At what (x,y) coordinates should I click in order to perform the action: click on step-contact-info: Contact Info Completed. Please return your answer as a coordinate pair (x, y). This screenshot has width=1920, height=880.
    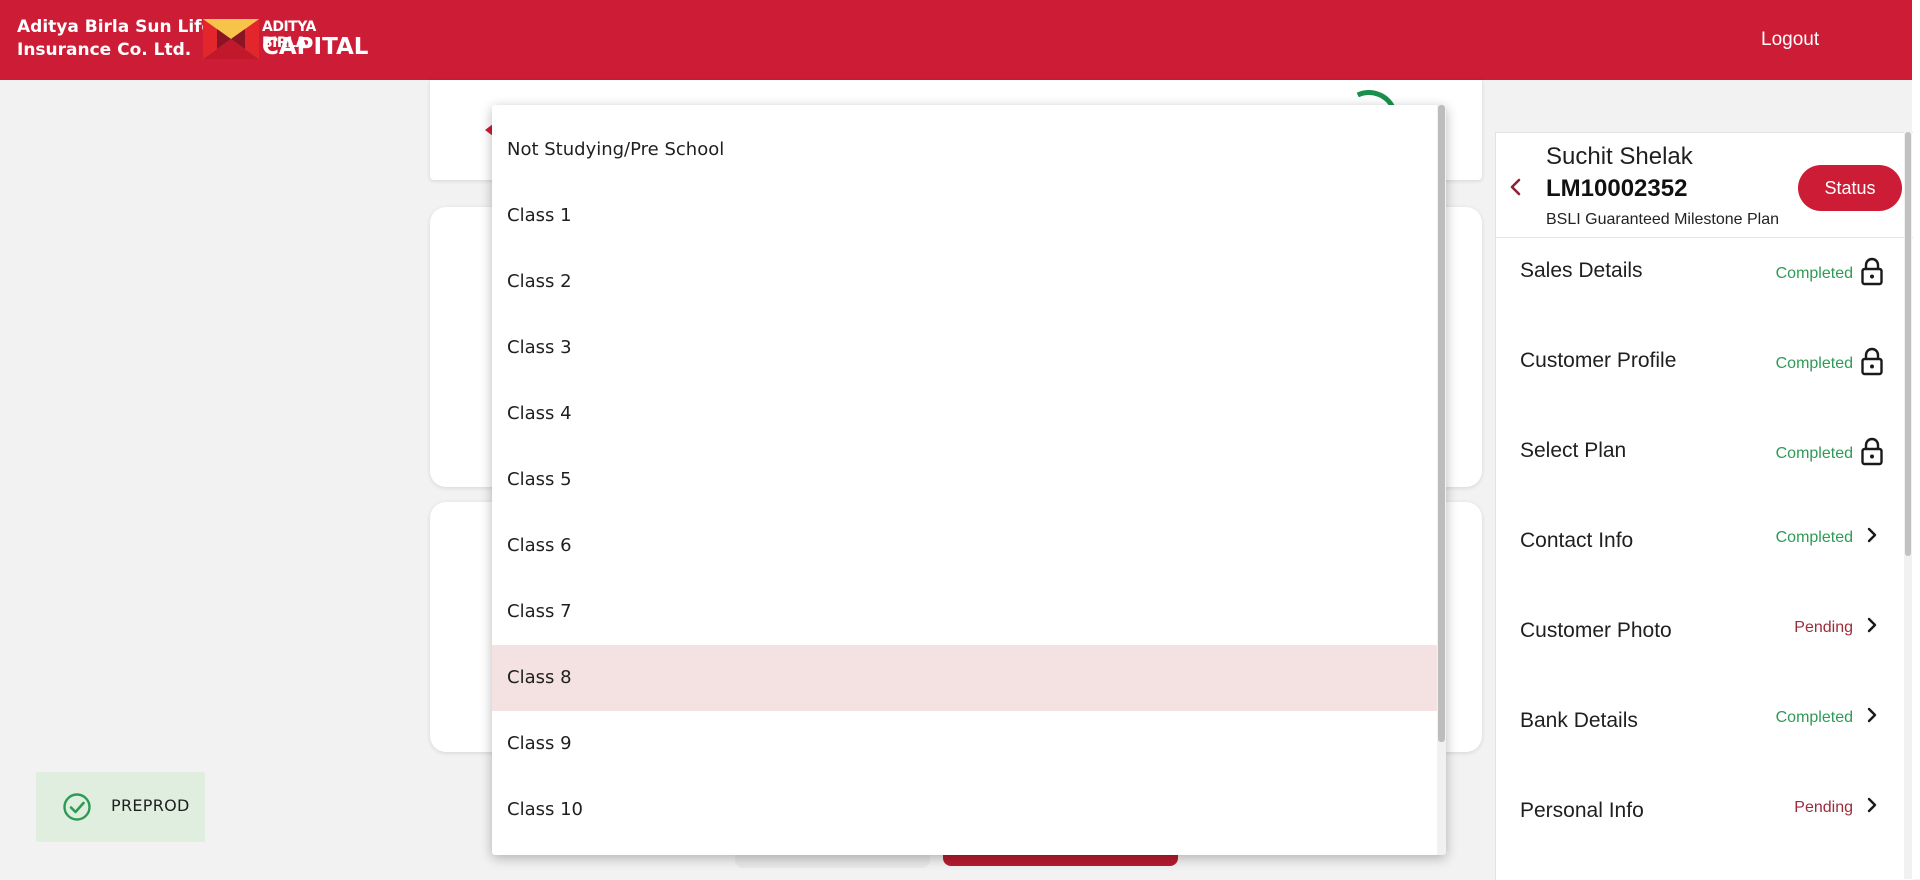
    Looking at the image, I should click on (1698, 560).